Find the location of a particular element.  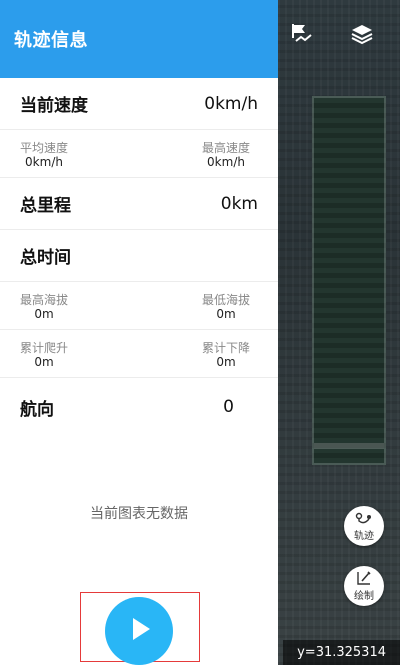

max-altitude-cell: 最高海拔 0m is located at coordinates (44, 307).